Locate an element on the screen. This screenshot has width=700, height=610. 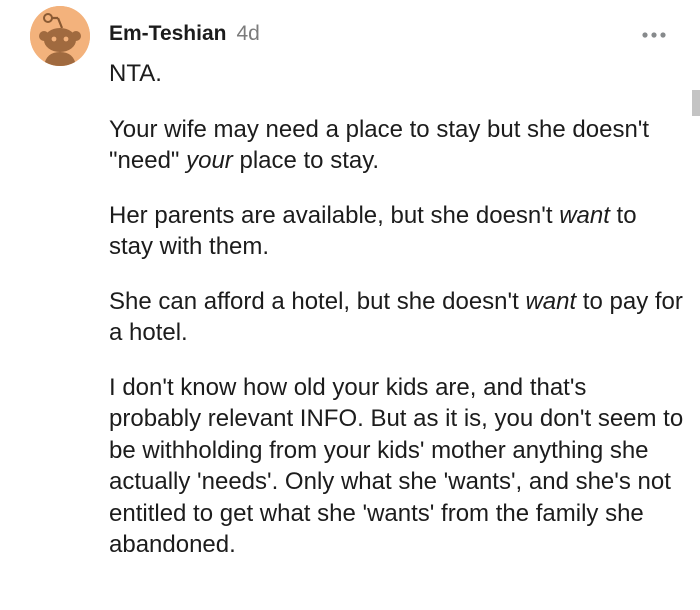
emphasized-text: your is located at coordinates (209, 160).